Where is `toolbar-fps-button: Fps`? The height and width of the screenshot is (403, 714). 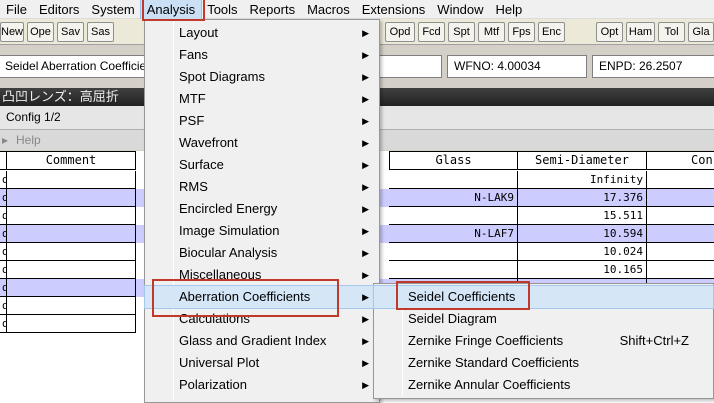 toolbar-fps-button: Fps is located at coordinates (521, 32).